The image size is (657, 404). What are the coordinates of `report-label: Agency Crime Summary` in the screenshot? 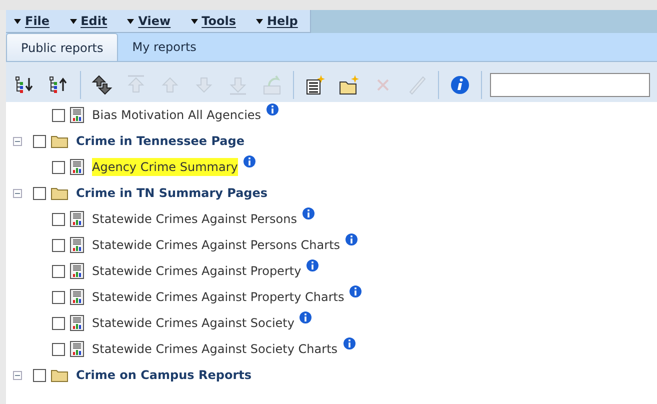 It's located at (165, 167).